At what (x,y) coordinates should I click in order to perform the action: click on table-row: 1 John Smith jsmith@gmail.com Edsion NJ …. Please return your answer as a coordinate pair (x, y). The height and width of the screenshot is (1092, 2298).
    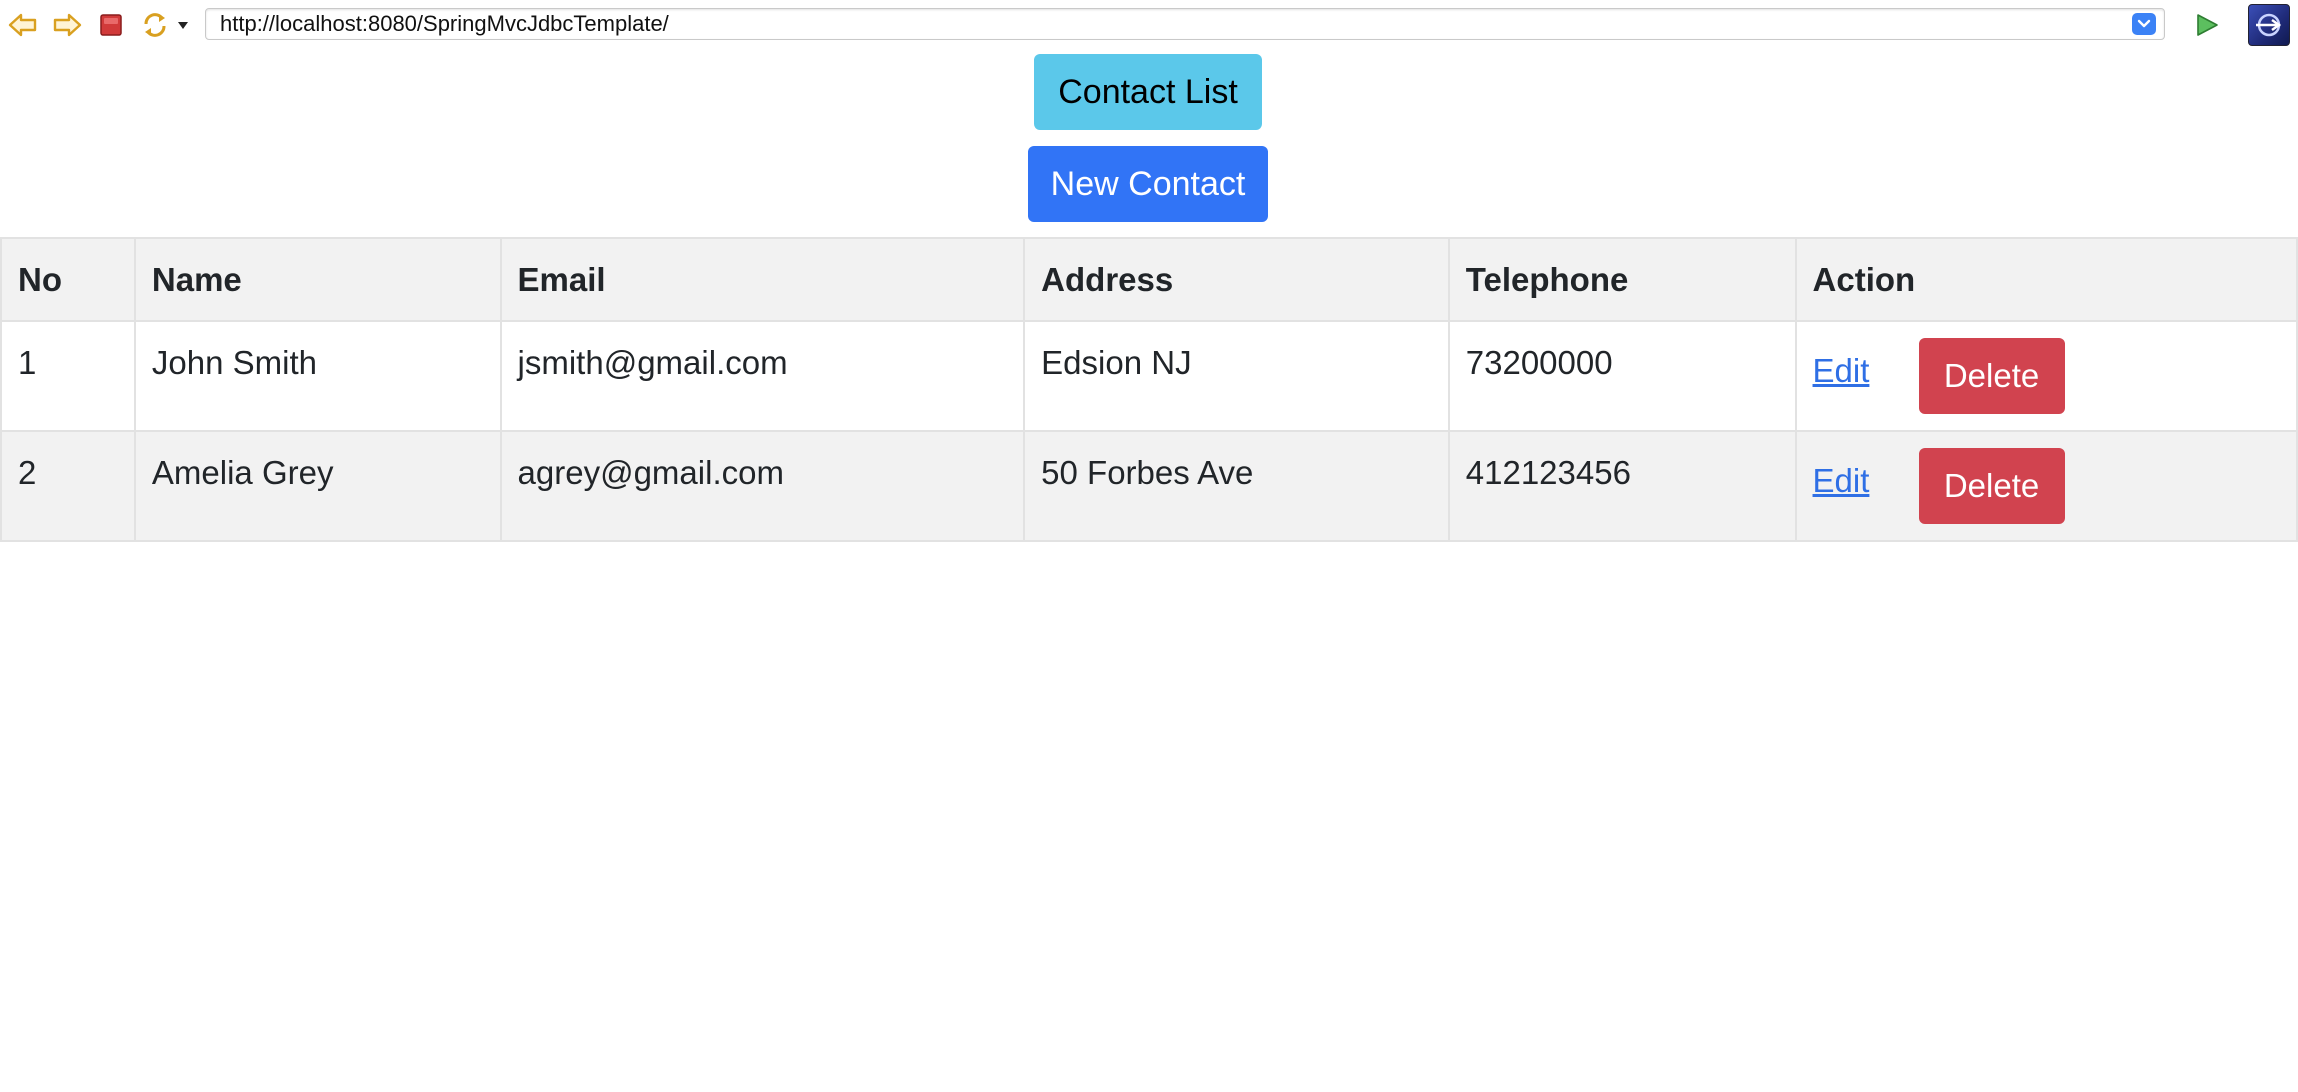
    Looking at the image, I should click on (1149, 376).